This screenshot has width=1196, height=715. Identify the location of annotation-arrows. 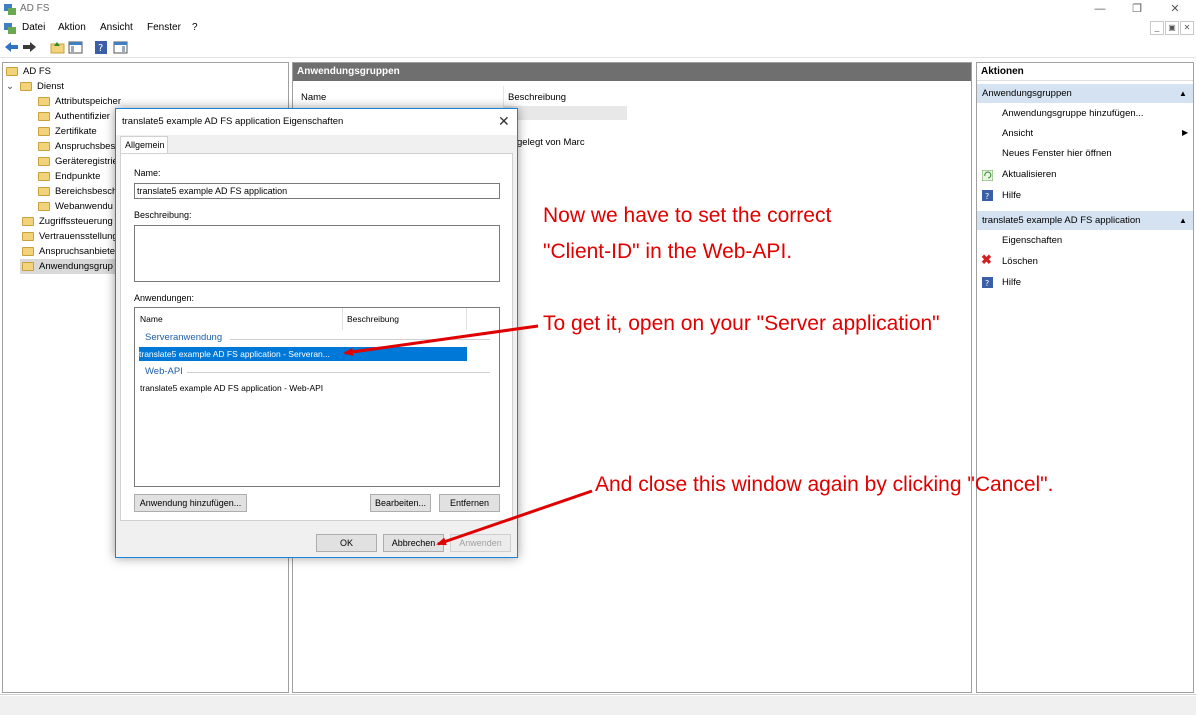
(468, 435).